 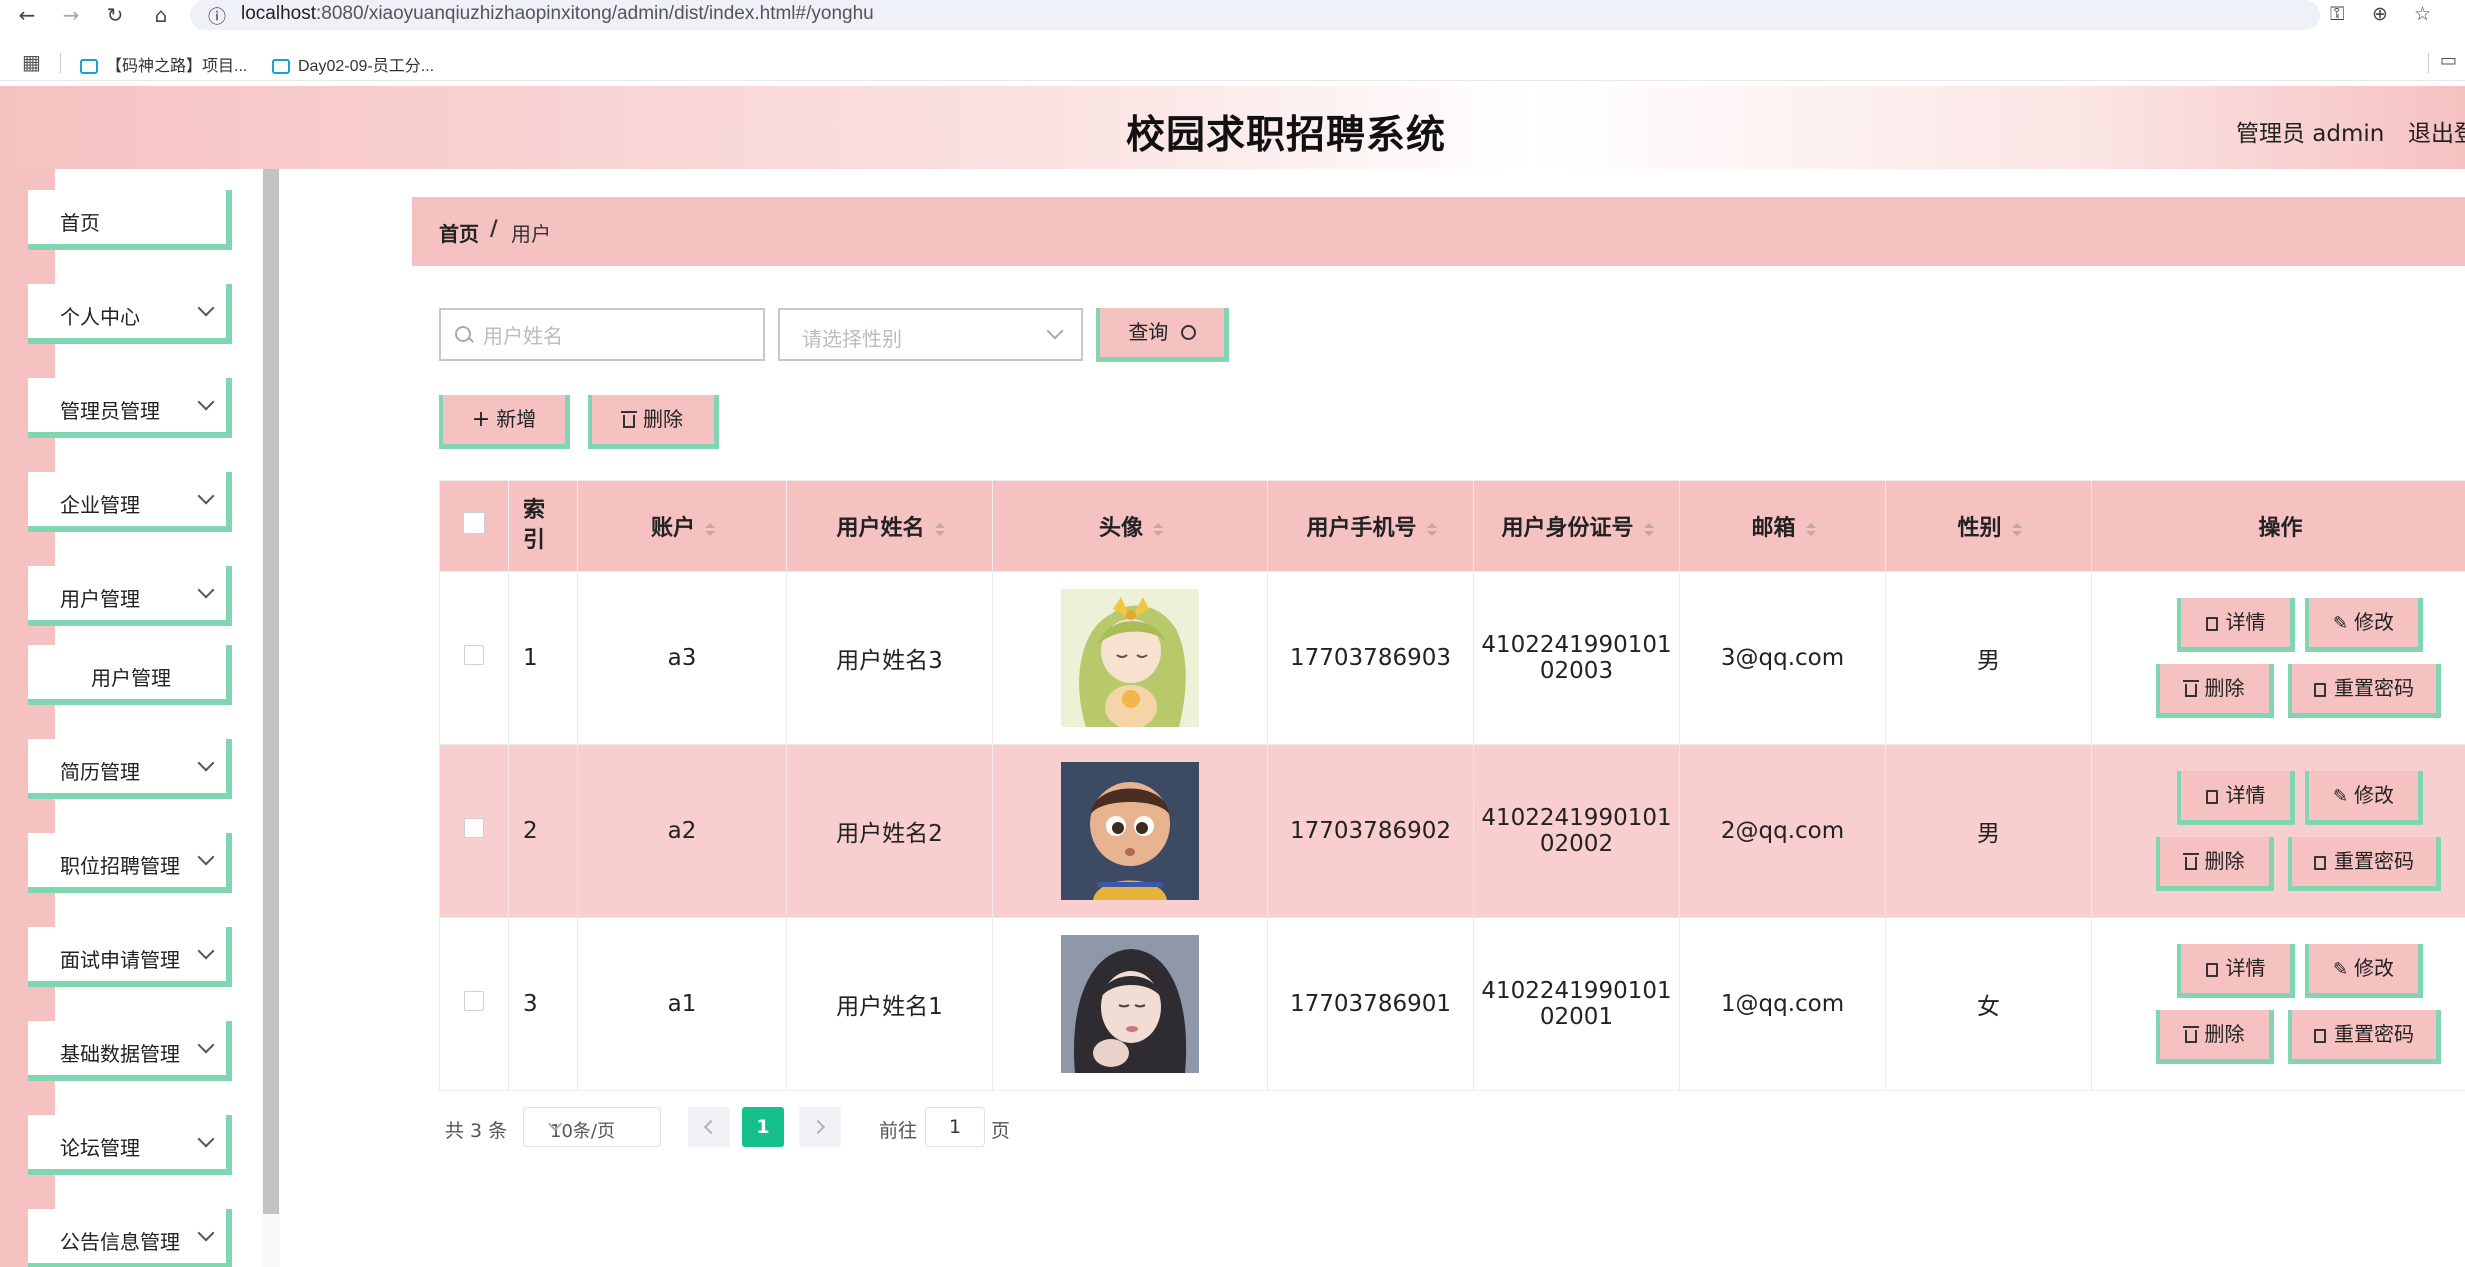 What do you see at coordinates (2190, 1034) in the screenshot?
I see `trash-icon` at bounding box center [2190, 1034].